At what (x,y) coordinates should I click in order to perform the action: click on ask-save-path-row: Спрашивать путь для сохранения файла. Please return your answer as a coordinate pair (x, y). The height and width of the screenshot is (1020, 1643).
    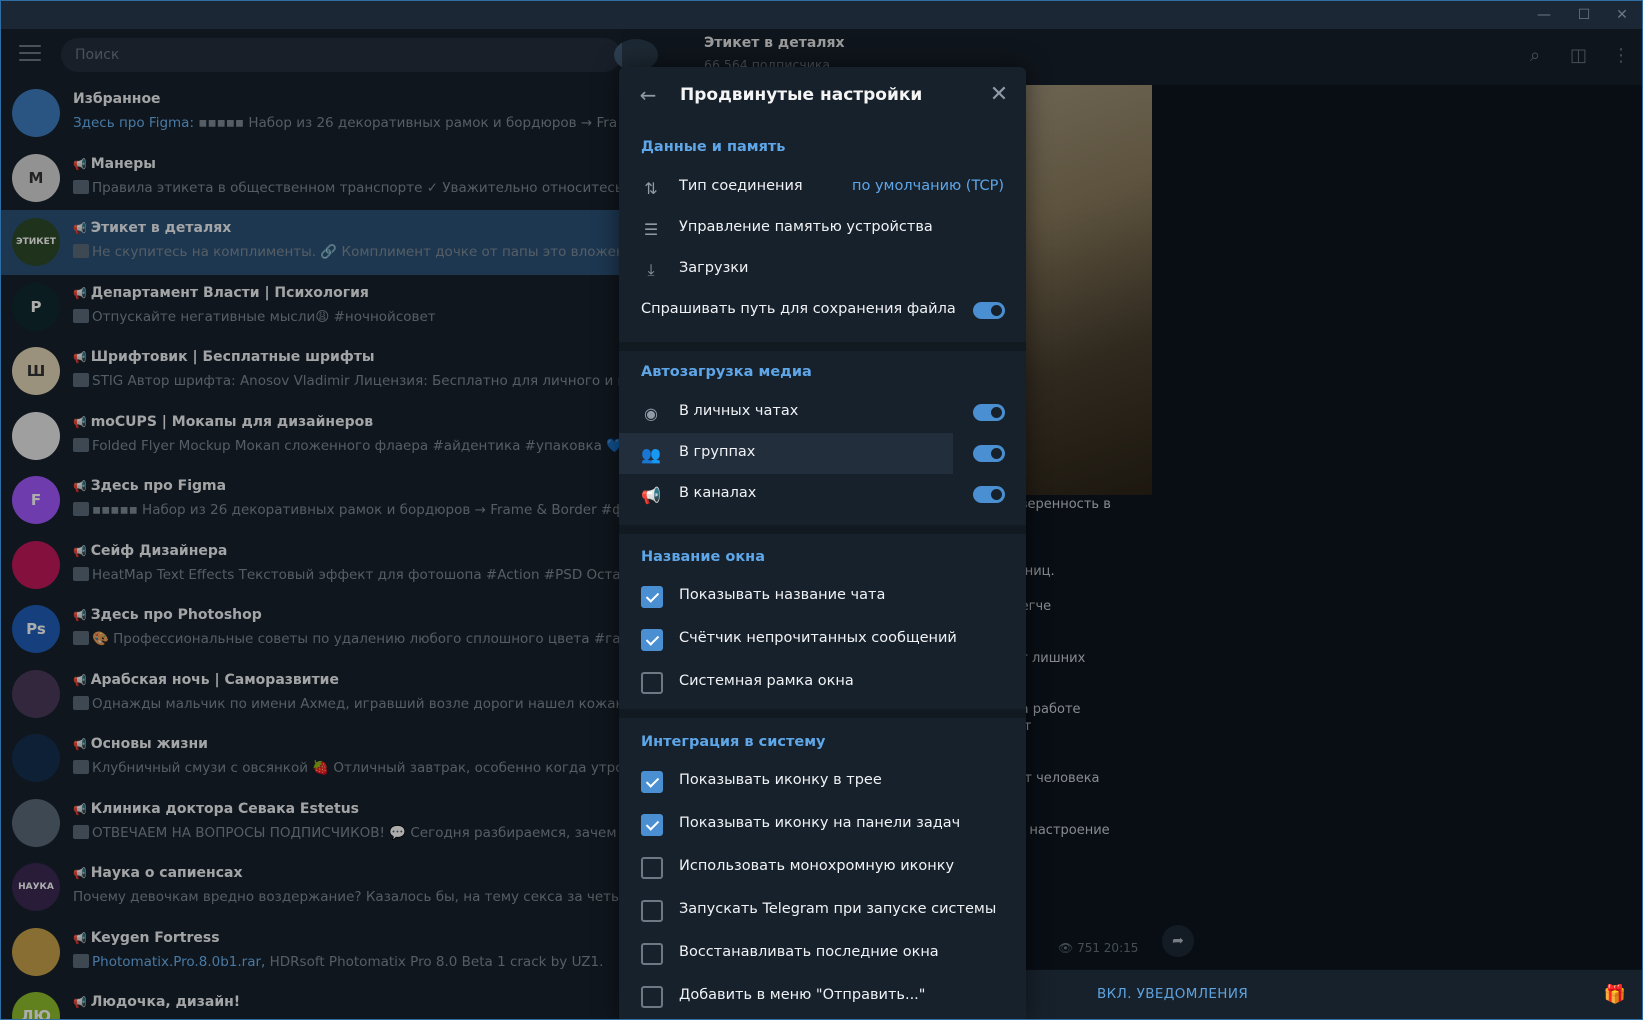
    Looking at the image, I should click on (822, 310).